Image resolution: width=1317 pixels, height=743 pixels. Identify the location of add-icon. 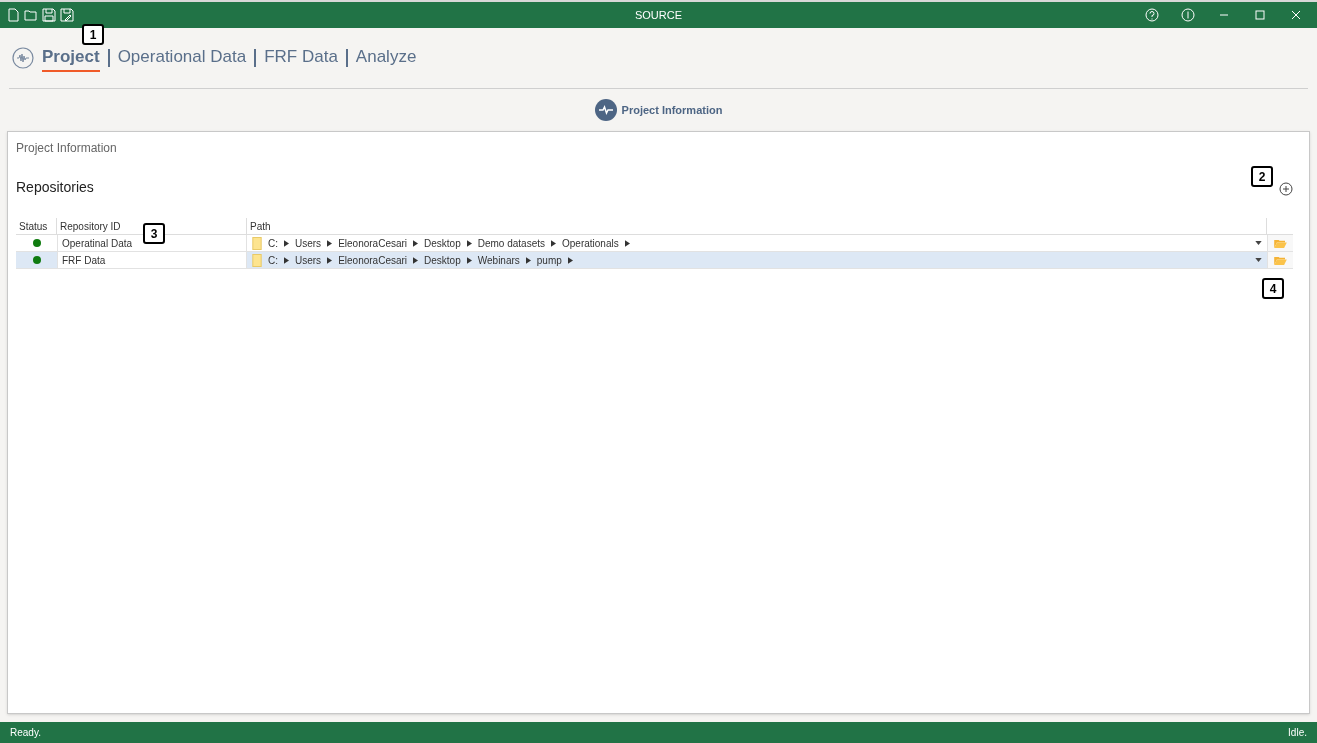
(1286, 189).